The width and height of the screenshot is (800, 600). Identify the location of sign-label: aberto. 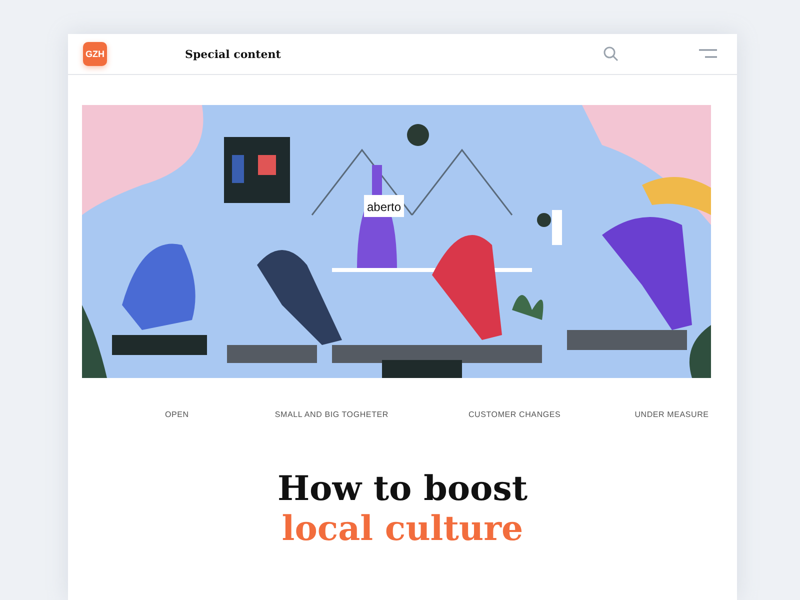
(384, 207).